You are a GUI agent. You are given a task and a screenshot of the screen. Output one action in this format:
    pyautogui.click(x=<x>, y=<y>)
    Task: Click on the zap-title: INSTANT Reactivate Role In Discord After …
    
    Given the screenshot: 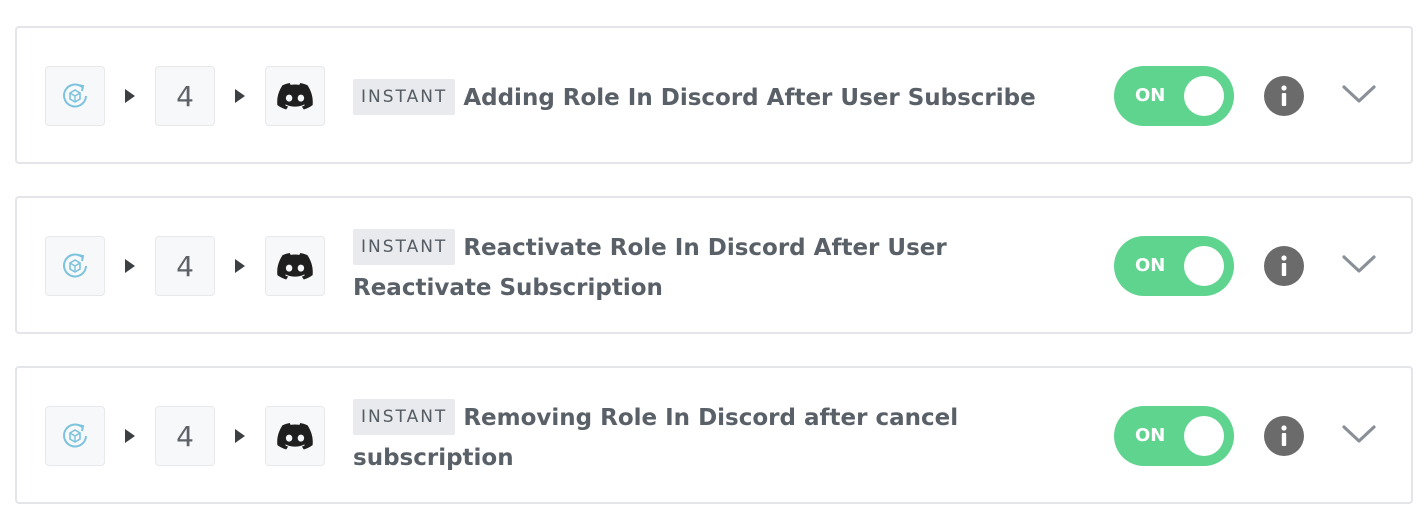 What is the action you would take?
    pyautogui.click(x=713, y=268)
    